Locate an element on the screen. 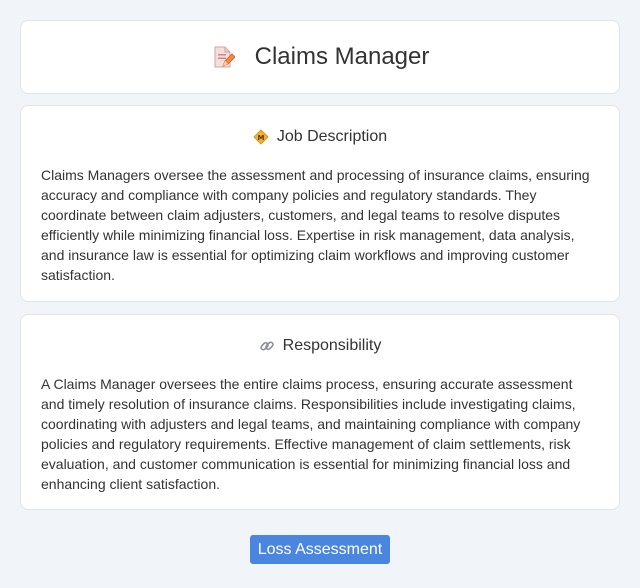 Image resolution: width=640 pixels, height=588 pixels. document-pencil-icon is located at coordinates (223, 57).